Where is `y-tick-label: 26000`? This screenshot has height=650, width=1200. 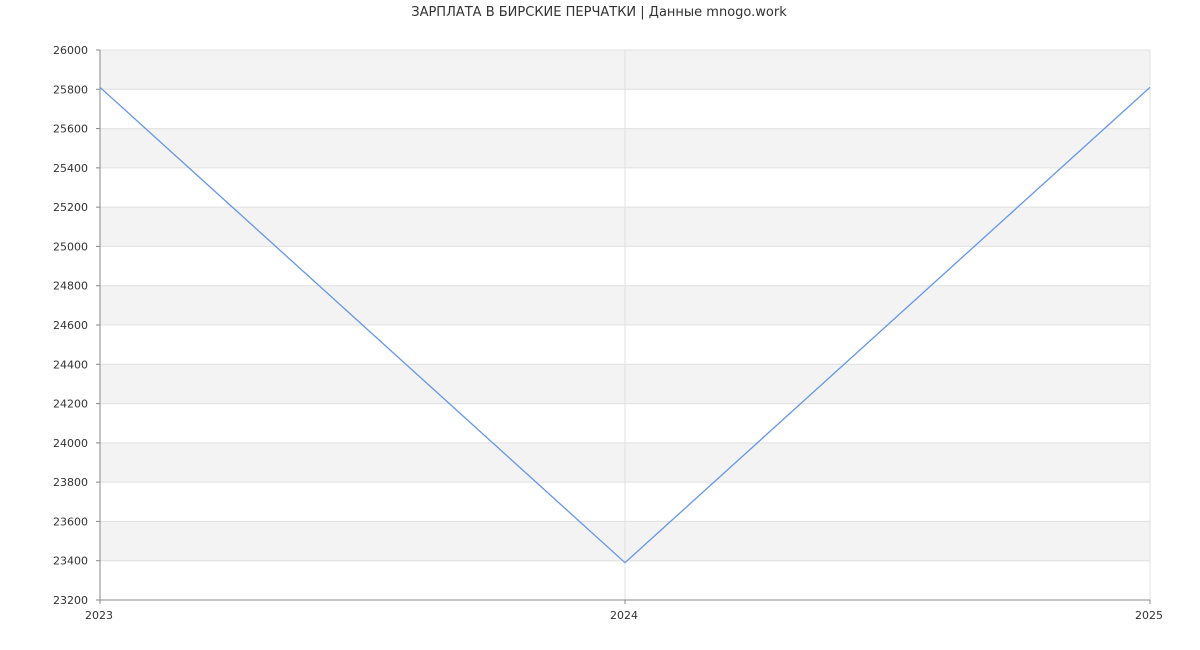
y-tick-label: 26000 is located at coordinates (70, 50).